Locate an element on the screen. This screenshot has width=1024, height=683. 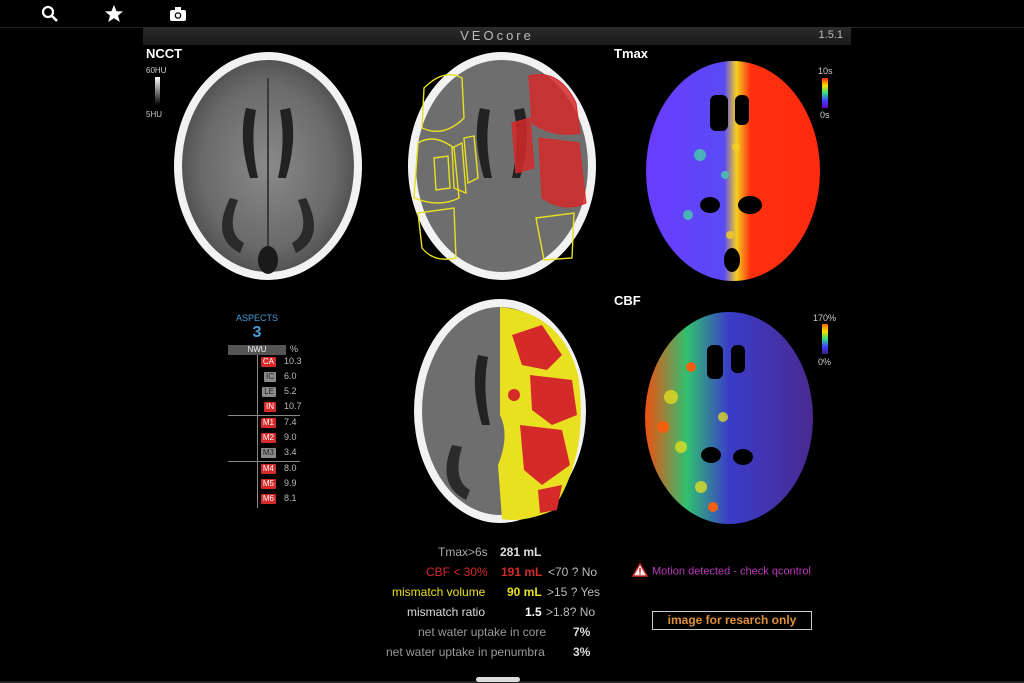
aspects-overlay-brain-image is located at coordinates (502, 166).